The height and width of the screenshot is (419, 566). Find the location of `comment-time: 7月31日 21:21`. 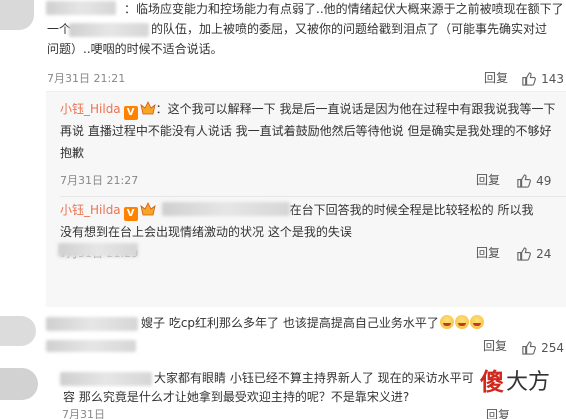

comment-time: 7月31日 21:21 is located at coordinates (86, 78).